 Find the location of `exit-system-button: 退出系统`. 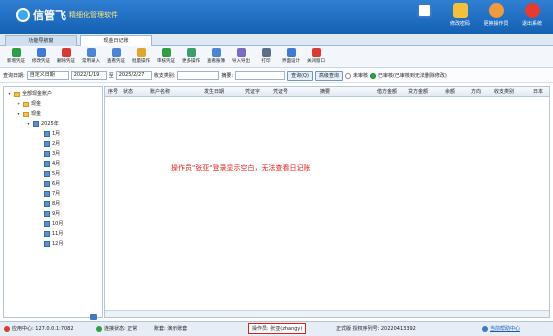

exit-system-button: 退出系统 is located at coordinates (532, 15).